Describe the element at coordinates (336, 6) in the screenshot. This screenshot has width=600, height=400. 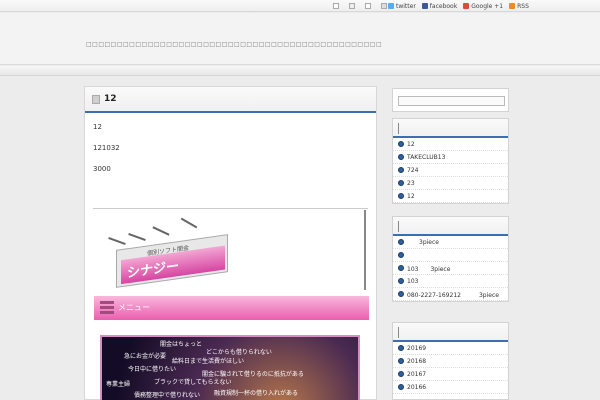
I see `home-icon` at that location.